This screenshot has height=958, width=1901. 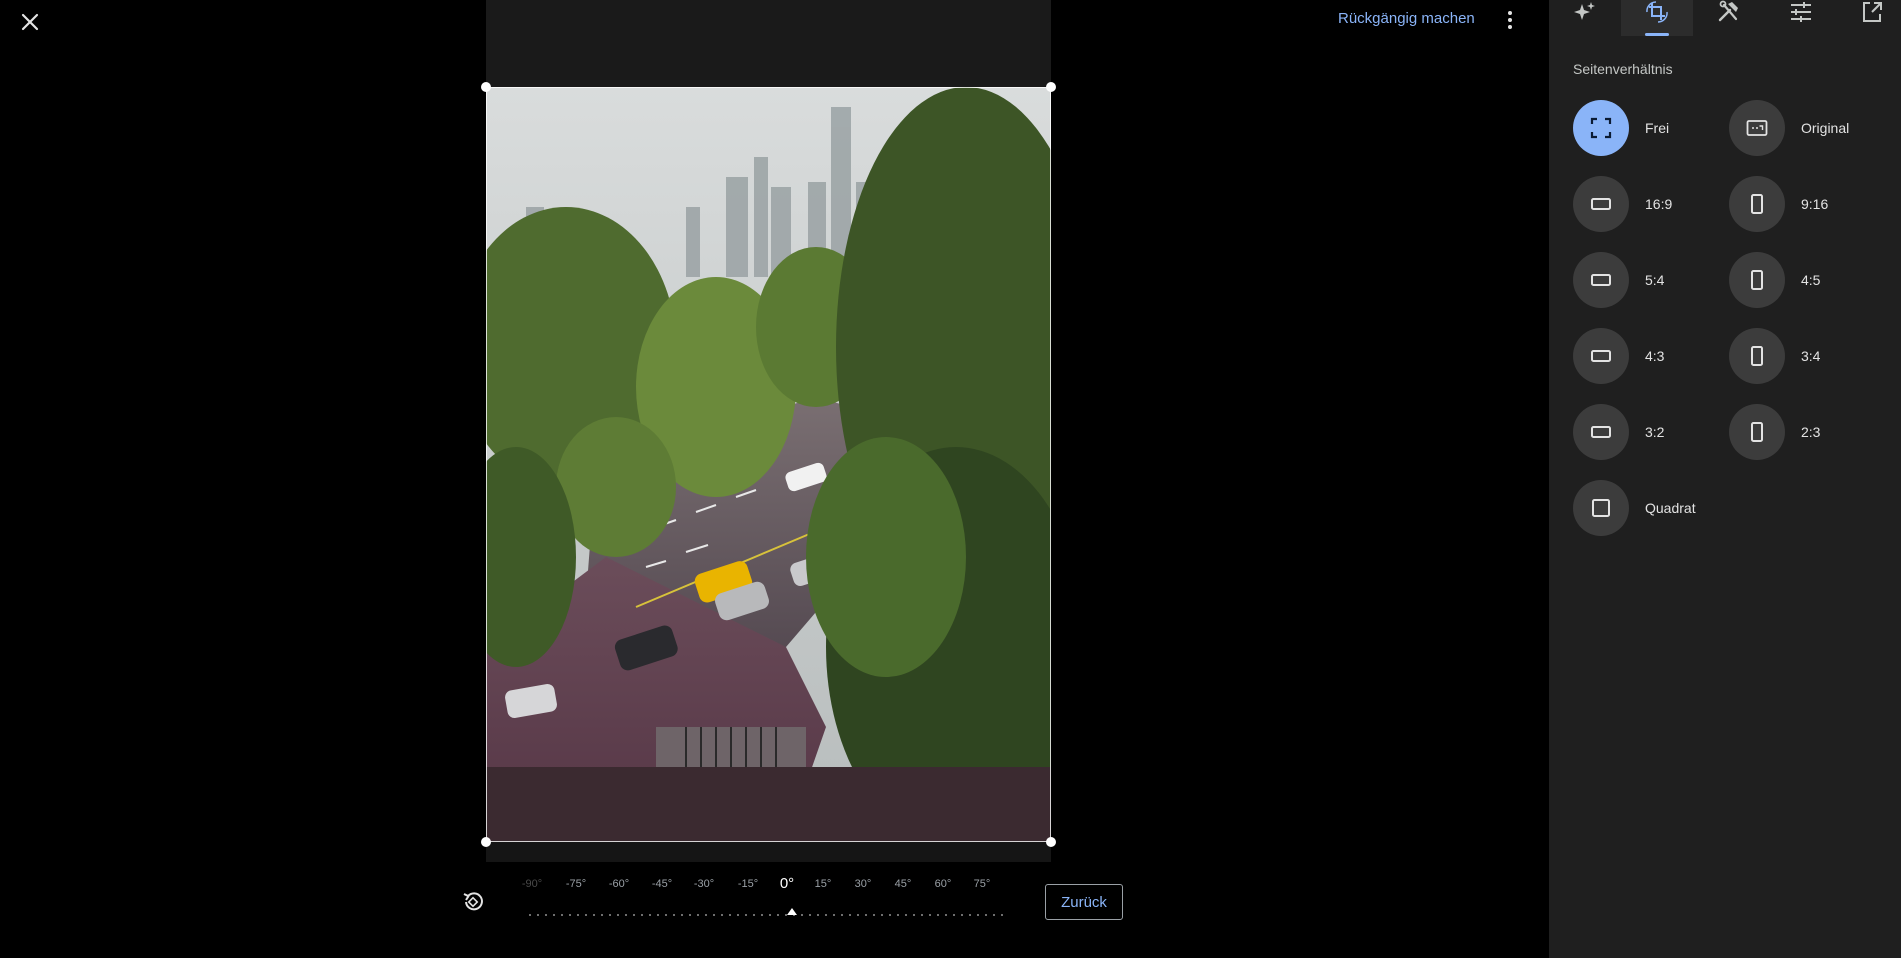 What do you see at coordinates (766, 915) in the screenshot?
I see `rotation-dial-ticks` at bounding box center [766, 915].